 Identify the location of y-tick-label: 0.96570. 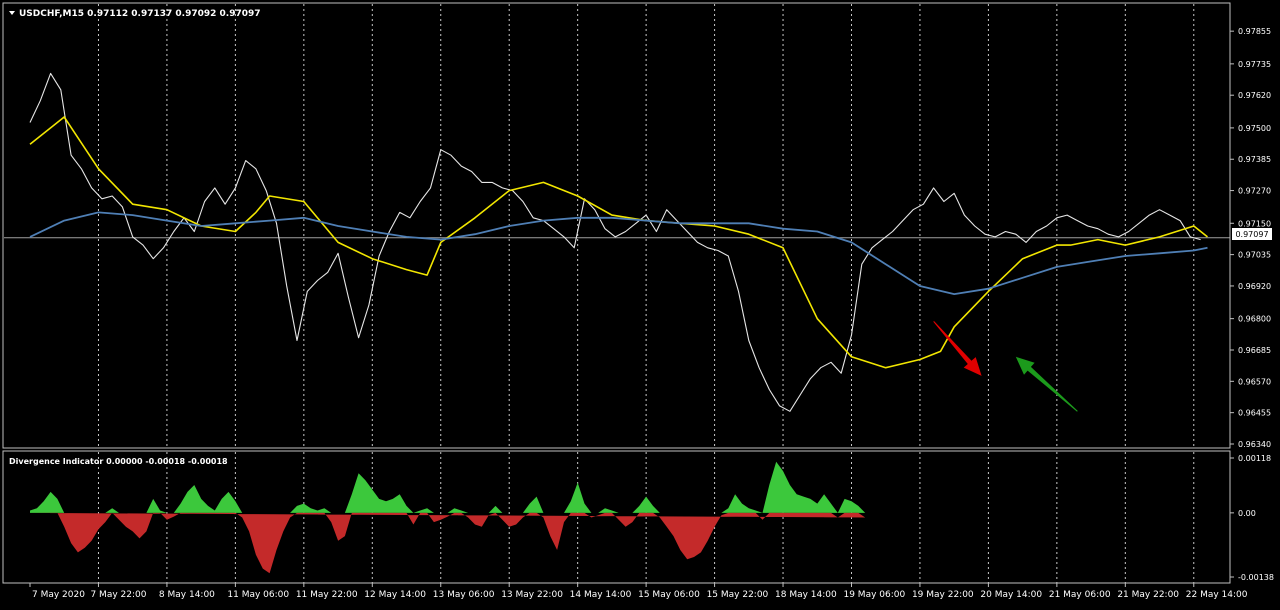
(1254, 381).